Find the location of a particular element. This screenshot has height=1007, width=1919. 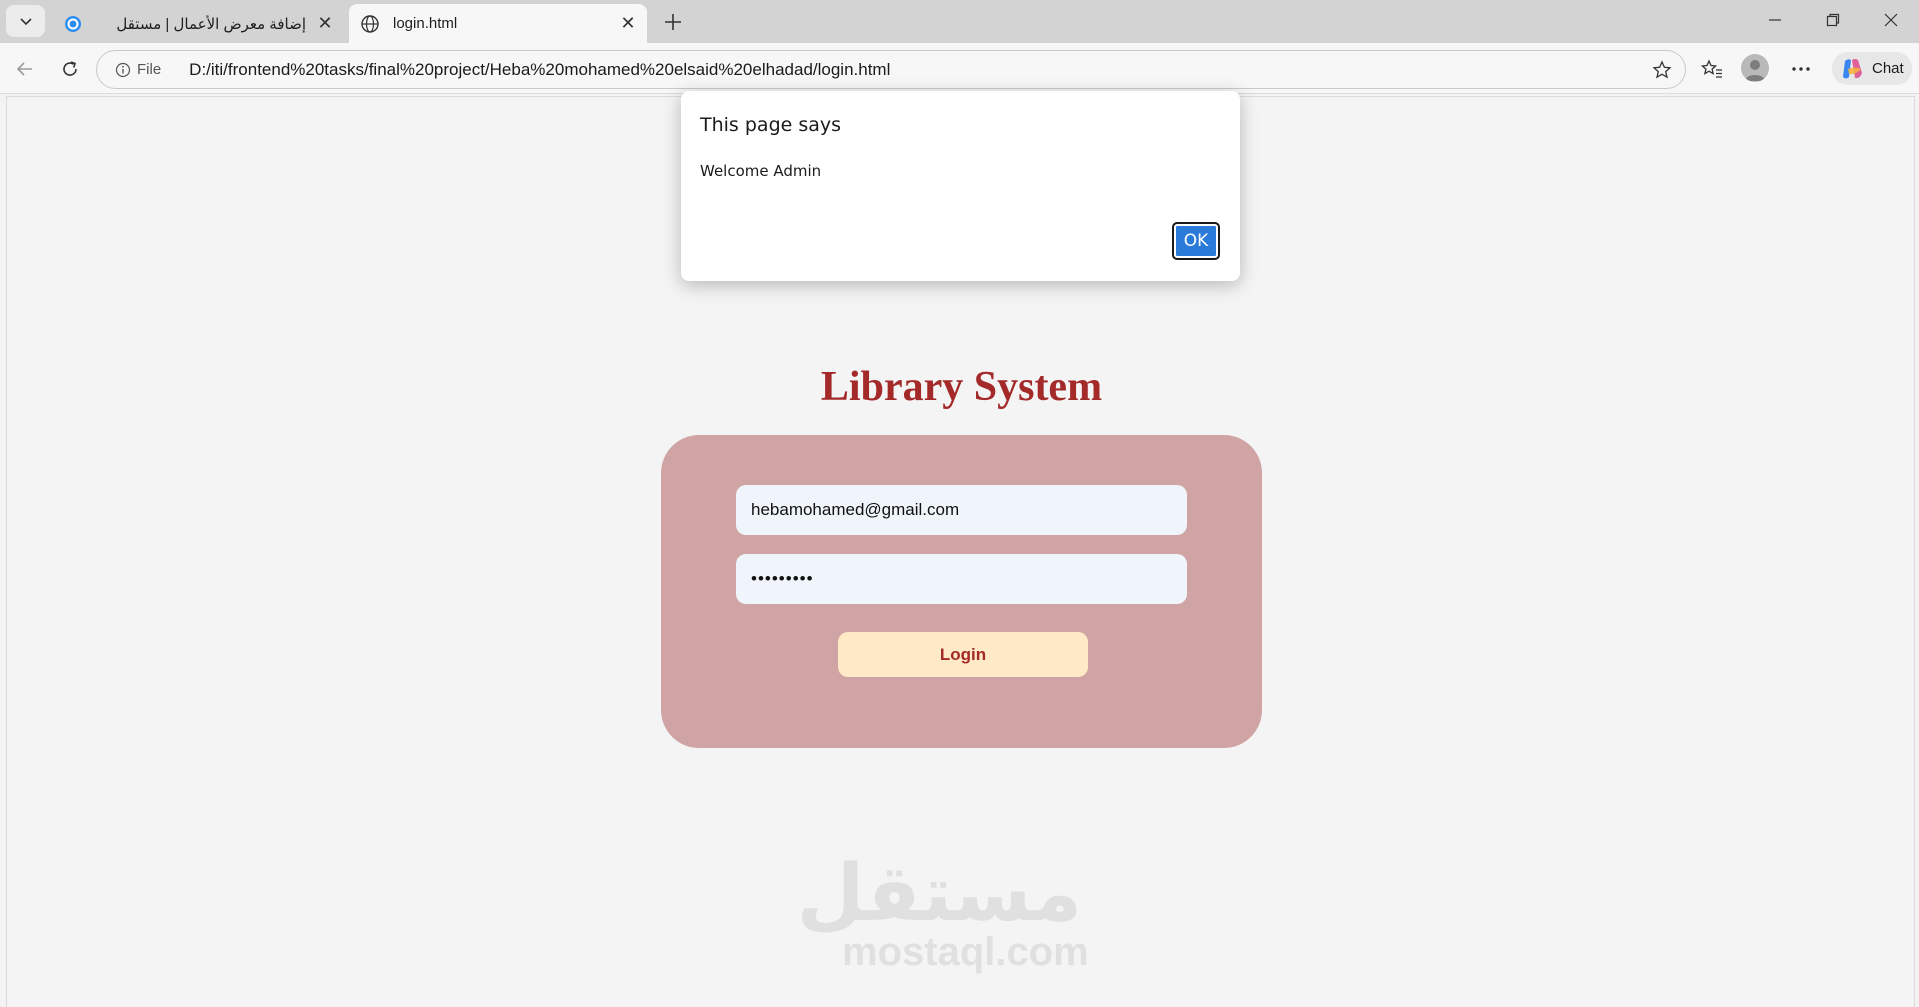

more-dots-icon is located at coordinates (1801, 69).